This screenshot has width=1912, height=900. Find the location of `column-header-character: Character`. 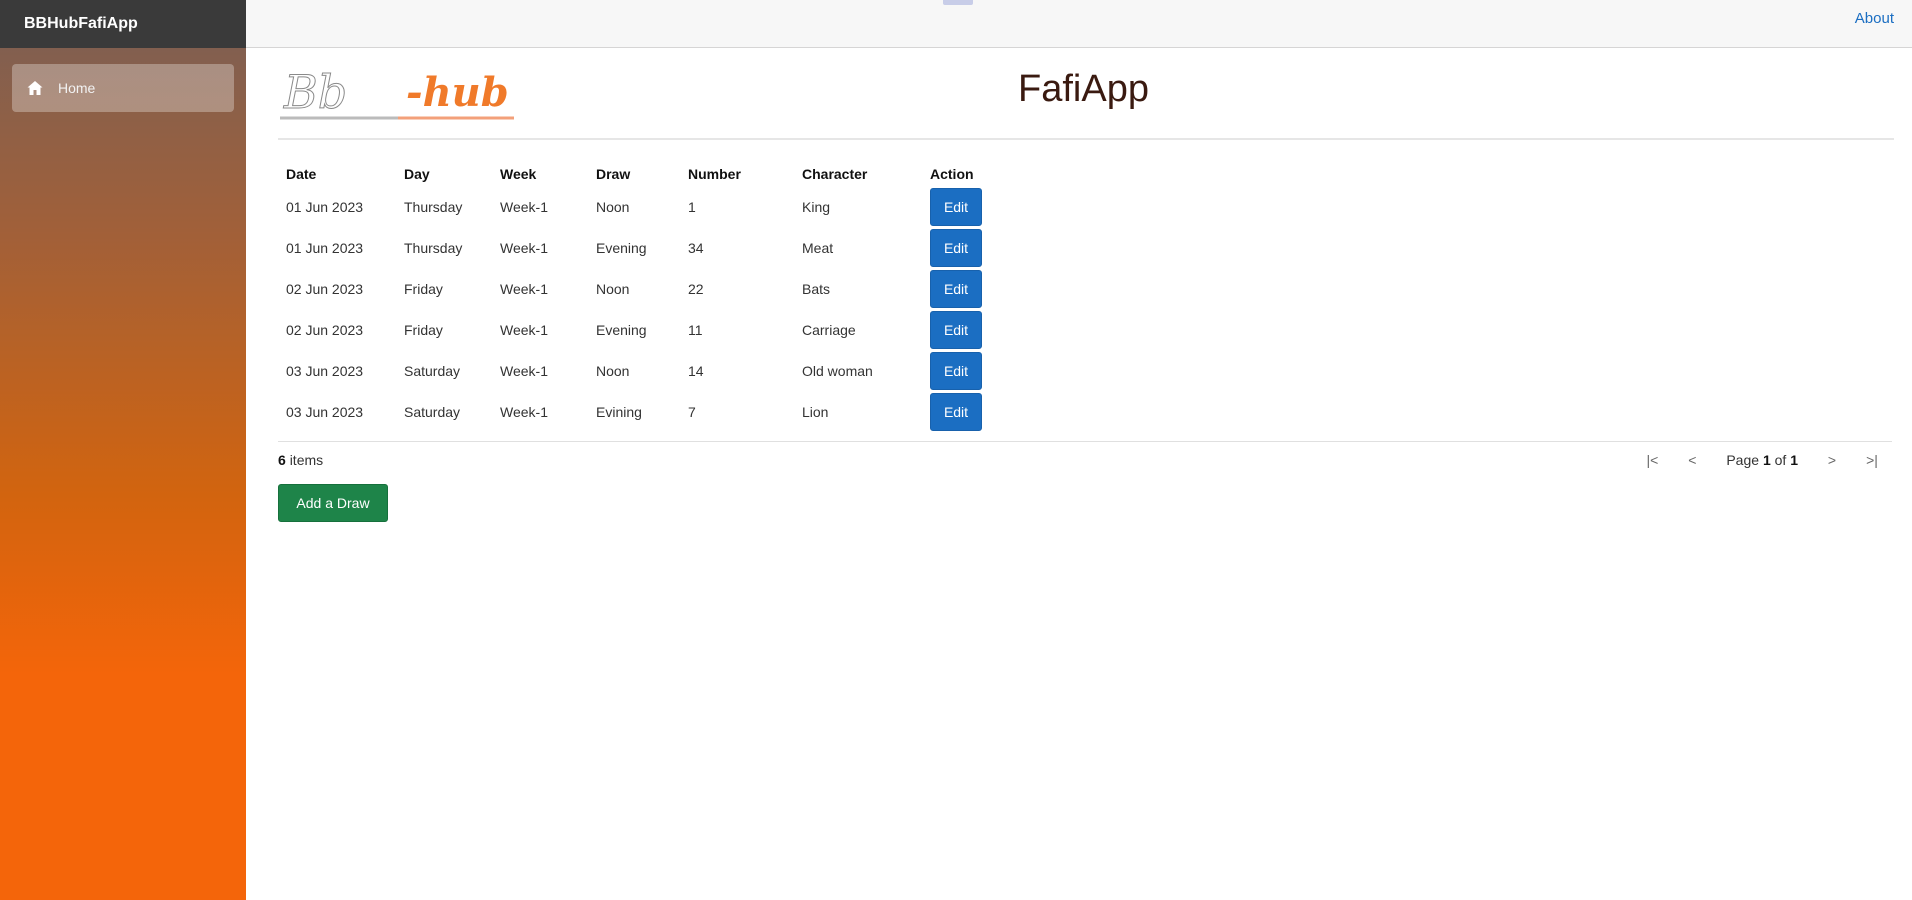

column-header-character: Character is located at coordinates (858, 172).